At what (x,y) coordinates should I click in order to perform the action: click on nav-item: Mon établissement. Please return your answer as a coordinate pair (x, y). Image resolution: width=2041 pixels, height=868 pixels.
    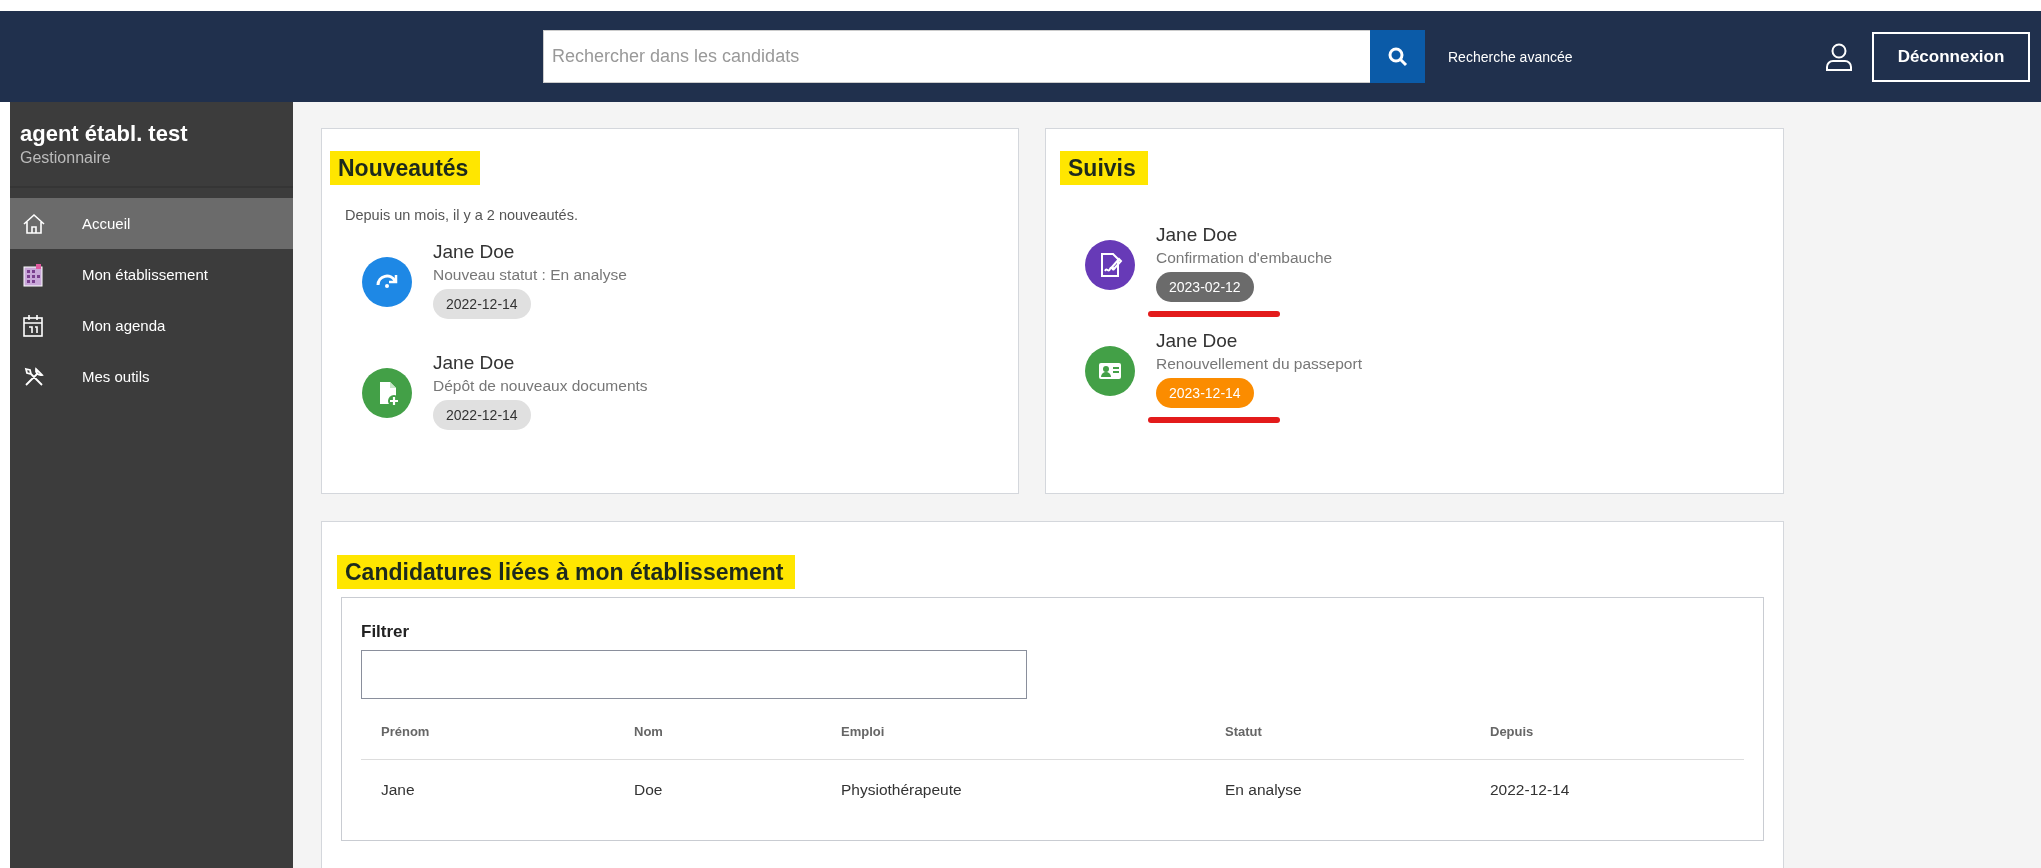
    Looking at the image, I should click on (151, 274).